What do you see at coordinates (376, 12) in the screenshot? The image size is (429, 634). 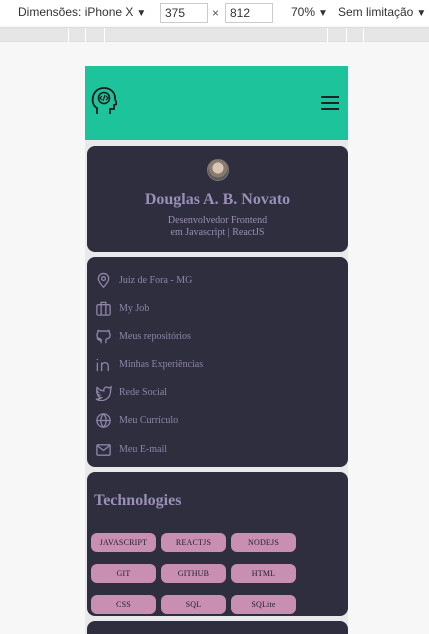 I see `throttle-label: Sem limitação` at bounding box center [376, 12].